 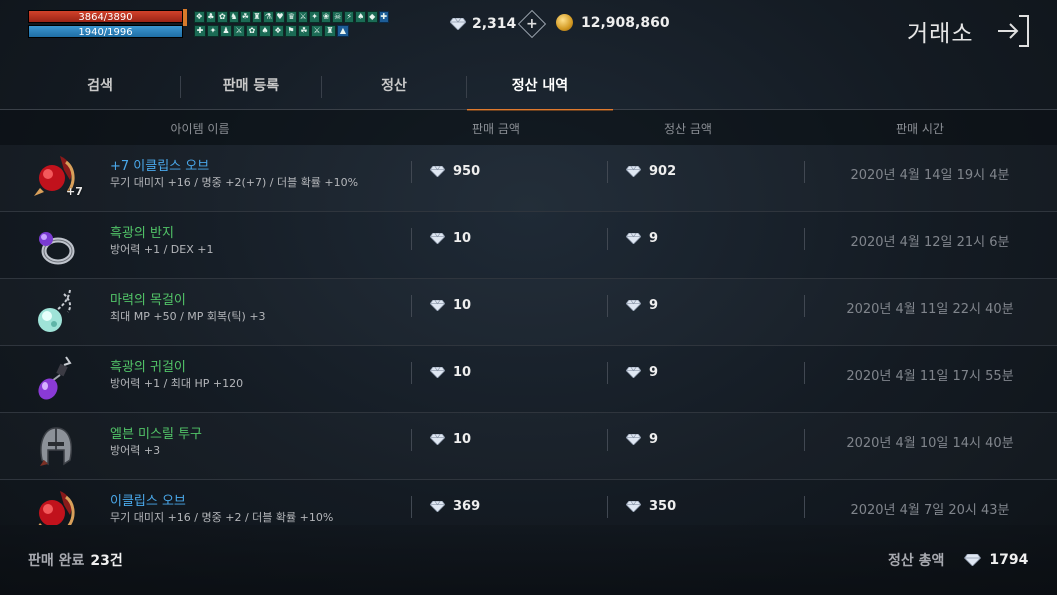 I want to click on sale-time: 2020년 4월 14일 19시 4분, so click(x=930, y=175).